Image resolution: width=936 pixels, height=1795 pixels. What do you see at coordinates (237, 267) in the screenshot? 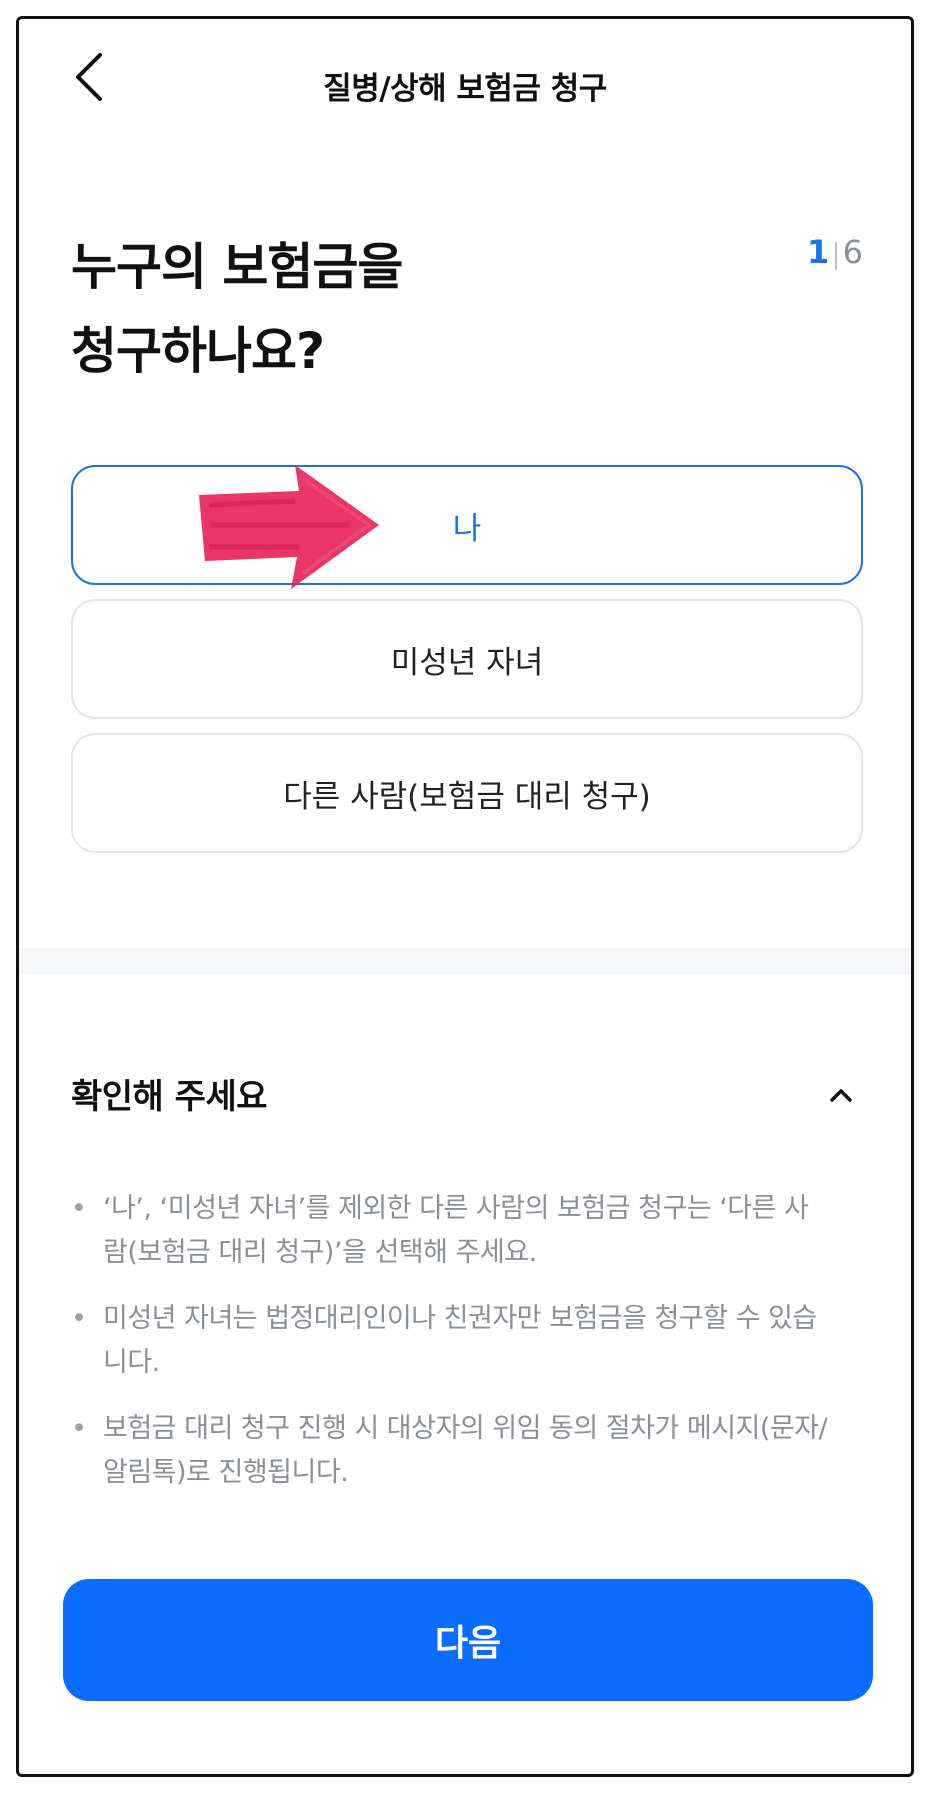
I see `question-line-1: 누구의 보험금을` at bounding box center [237, 267].